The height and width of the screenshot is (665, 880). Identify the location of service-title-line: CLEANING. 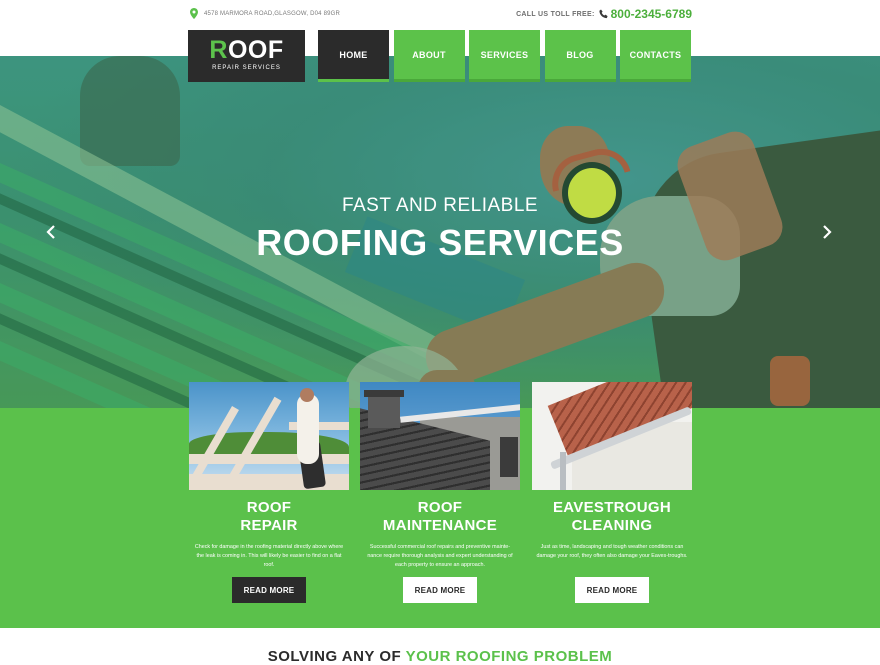
(612, 525).